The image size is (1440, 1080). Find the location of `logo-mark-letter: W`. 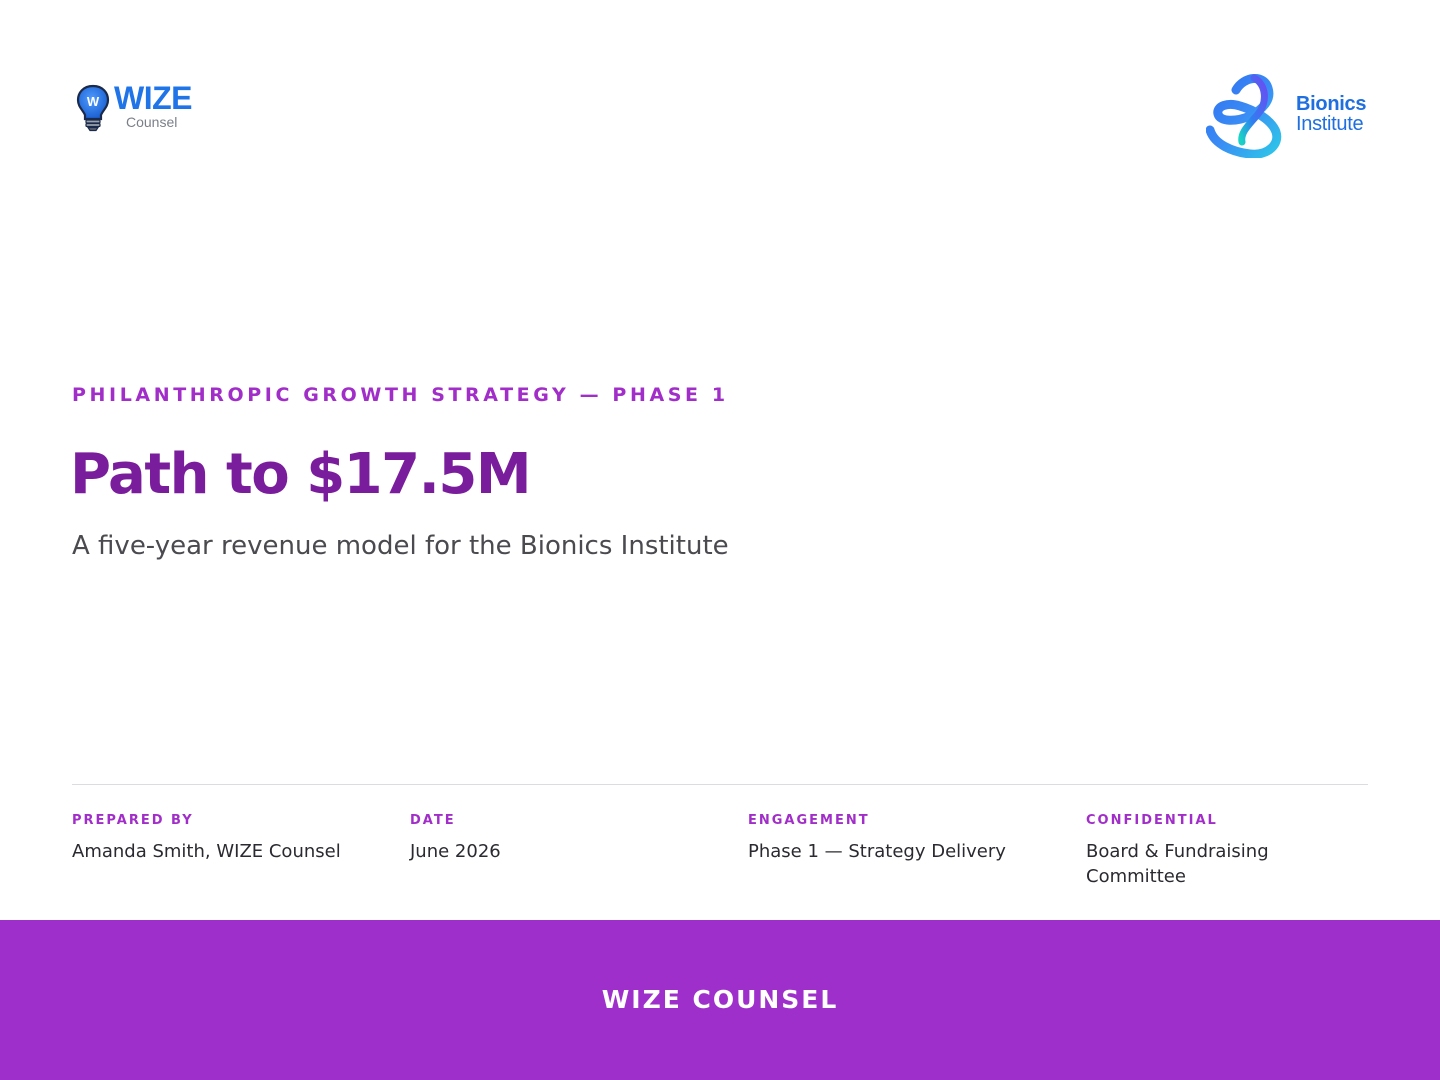

logo-mark-letter: W is located at coordinates (93, 101).